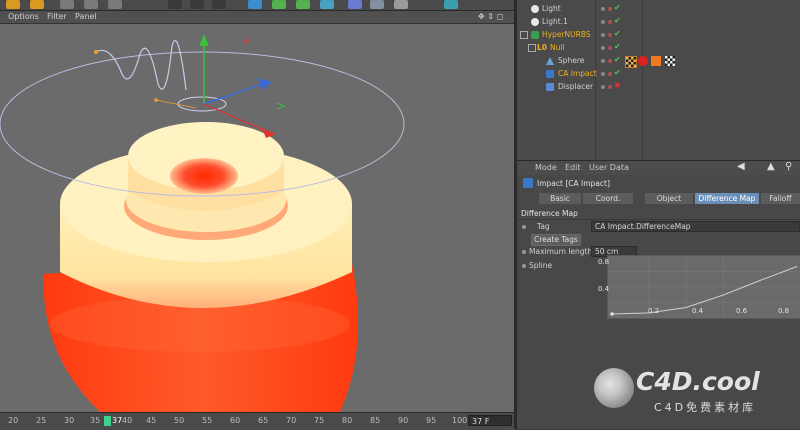 The height and width of the screenshot is (430, 800). I want to click on displacer-icon, so click(550, 87).